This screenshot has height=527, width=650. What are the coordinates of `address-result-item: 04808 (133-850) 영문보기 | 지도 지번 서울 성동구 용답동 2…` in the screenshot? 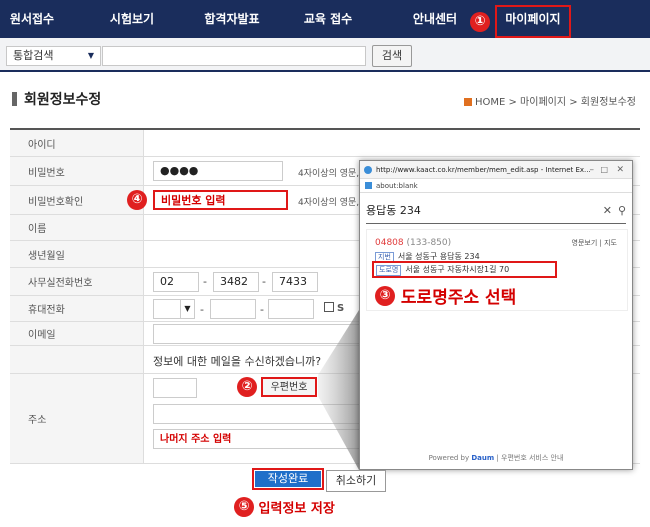 It's located at (497, 270).